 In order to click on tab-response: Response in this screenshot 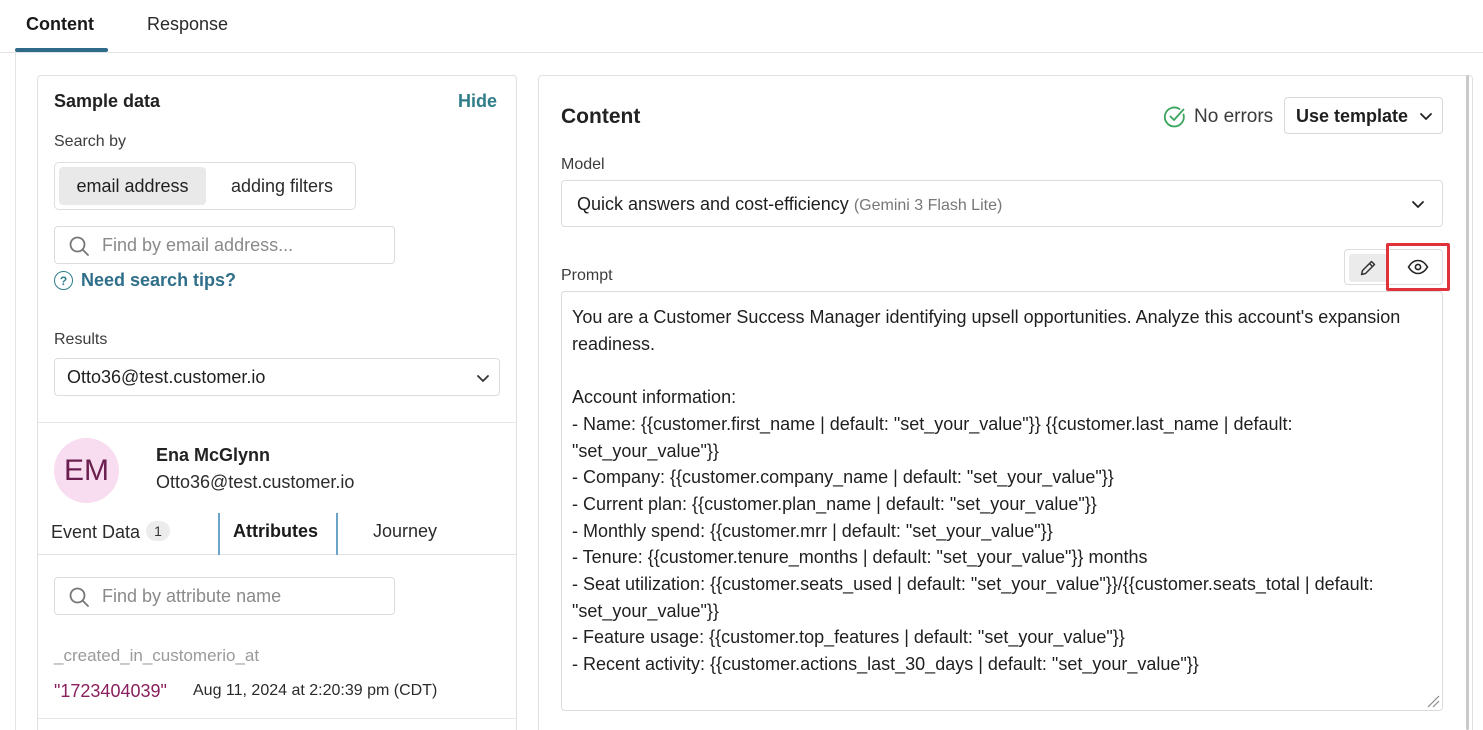, I will do `click(187, 24)`.